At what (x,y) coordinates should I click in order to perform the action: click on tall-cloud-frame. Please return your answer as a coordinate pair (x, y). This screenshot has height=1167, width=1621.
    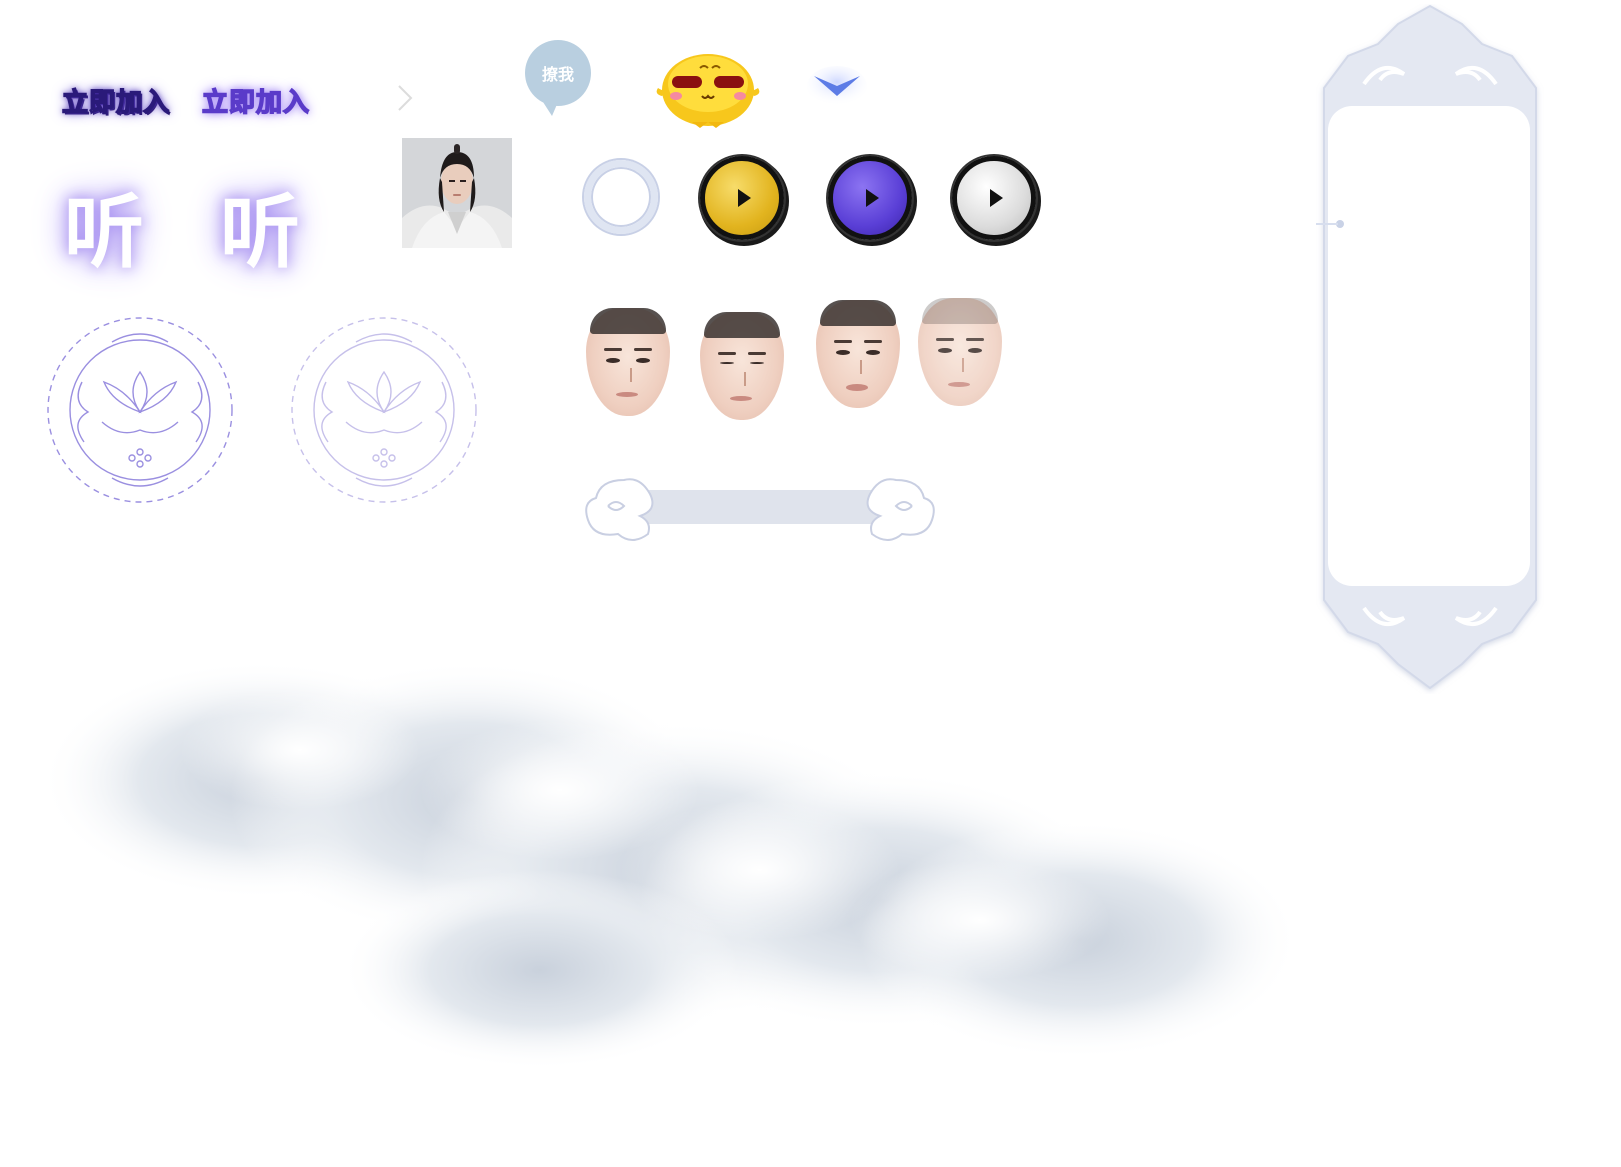
    Looking at the image, I should click on (1426, 347).